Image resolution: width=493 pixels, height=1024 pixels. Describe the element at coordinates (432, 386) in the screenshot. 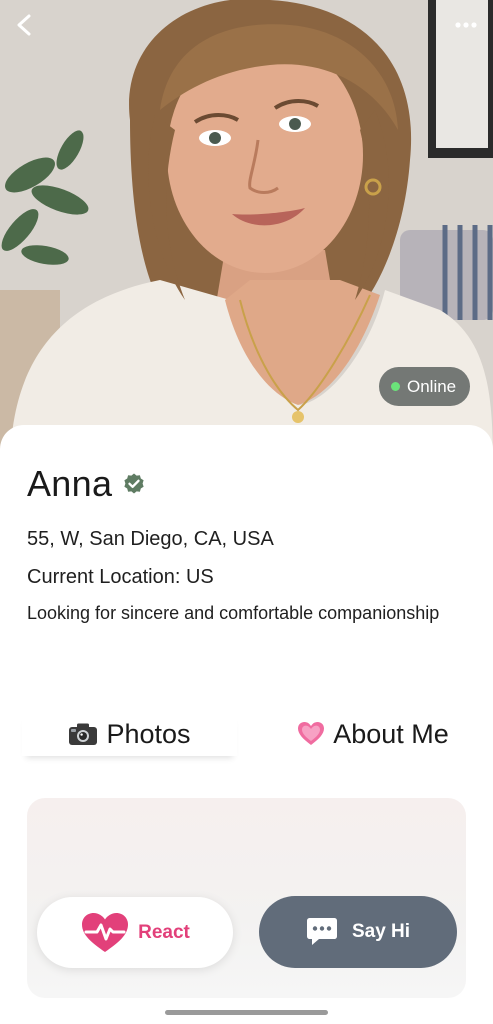

I see `online-status-label: Online` at that location.